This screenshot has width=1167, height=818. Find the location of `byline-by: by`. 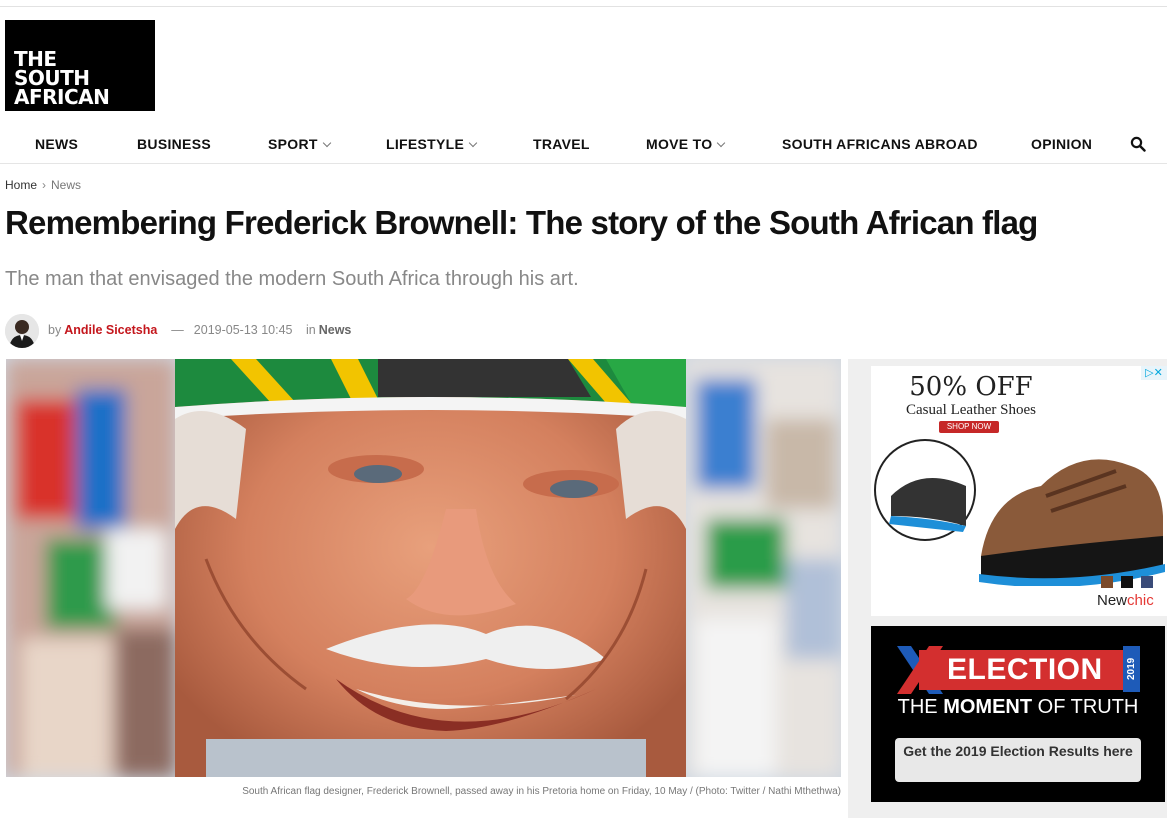

byline-by: by is located at coordinates (55, 330).